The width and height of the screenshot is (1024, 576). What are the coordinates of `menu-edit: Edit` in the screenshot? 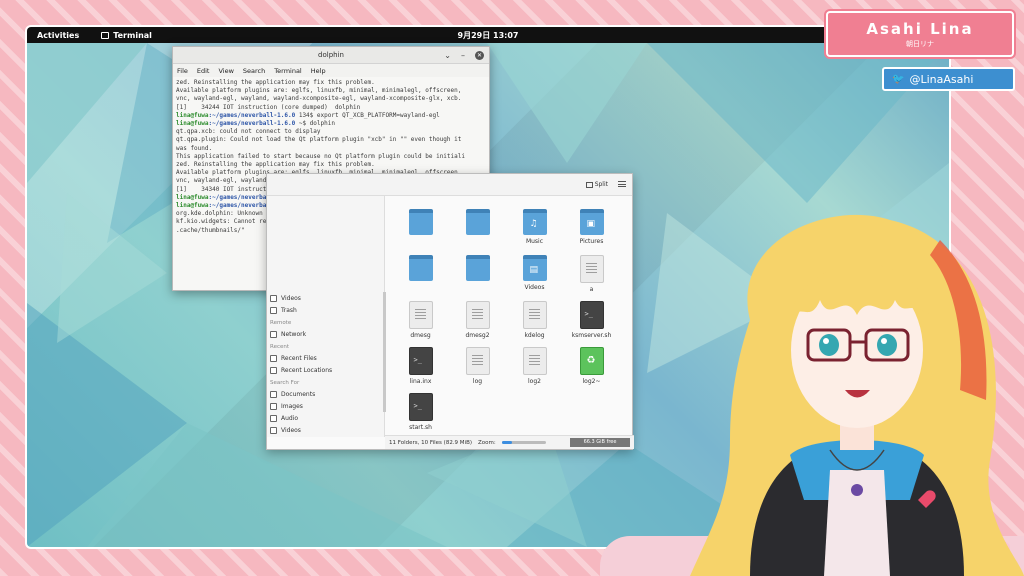 It's located at (203, 71).